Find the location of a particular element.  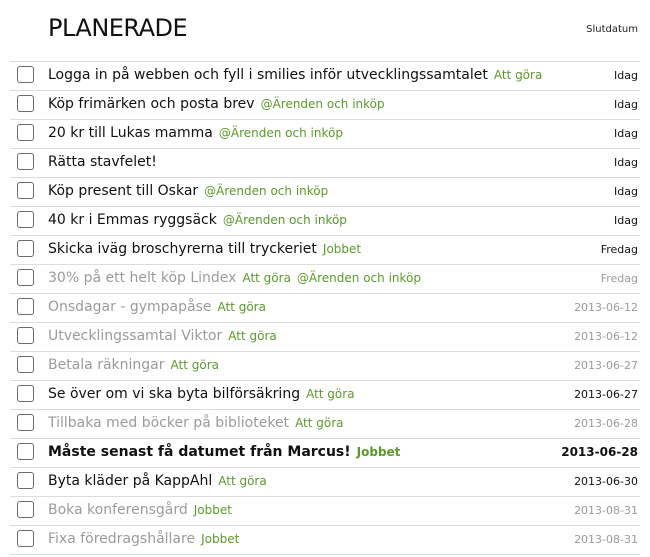

task-row: Rätta stavfelet! Idag is located at coordinates (325, 163).